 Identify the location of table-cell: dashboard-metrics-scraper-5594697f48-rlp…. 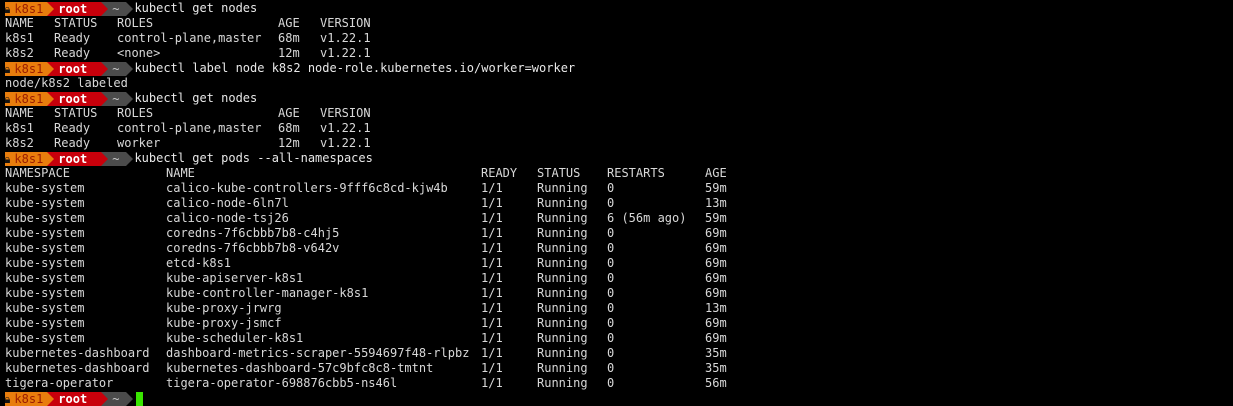
(318, 353).